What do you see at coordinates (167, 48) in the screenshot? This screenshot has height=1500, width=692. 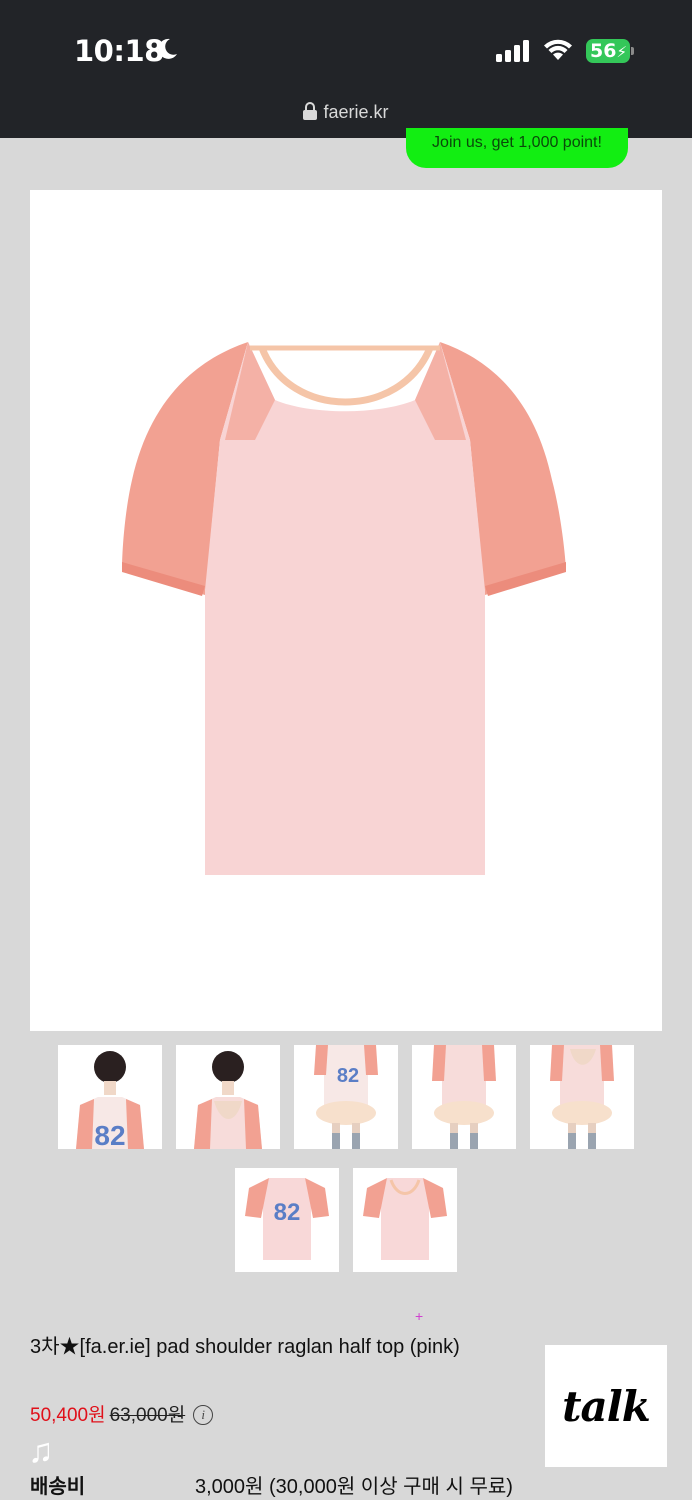 I see `moon-icon` at bounding box center [167, 48].